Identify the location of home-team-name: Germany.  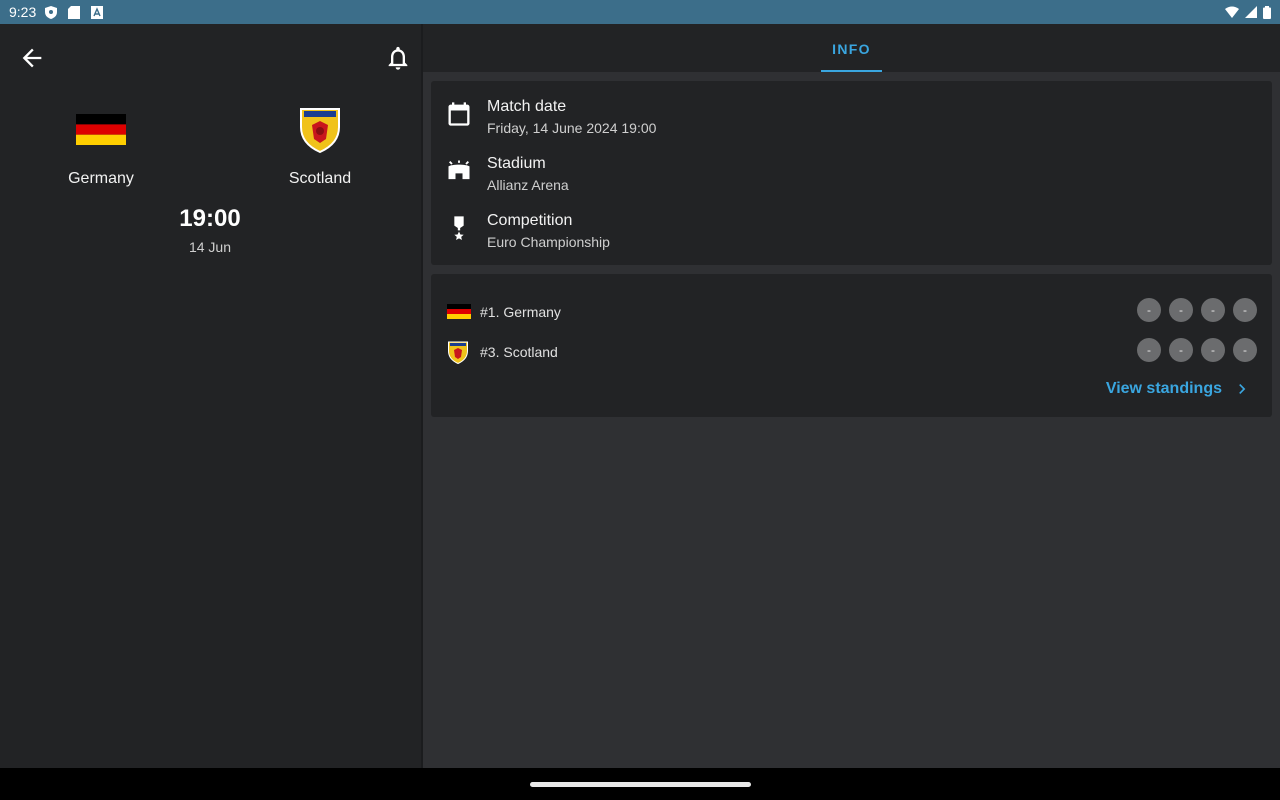
(101, 178).